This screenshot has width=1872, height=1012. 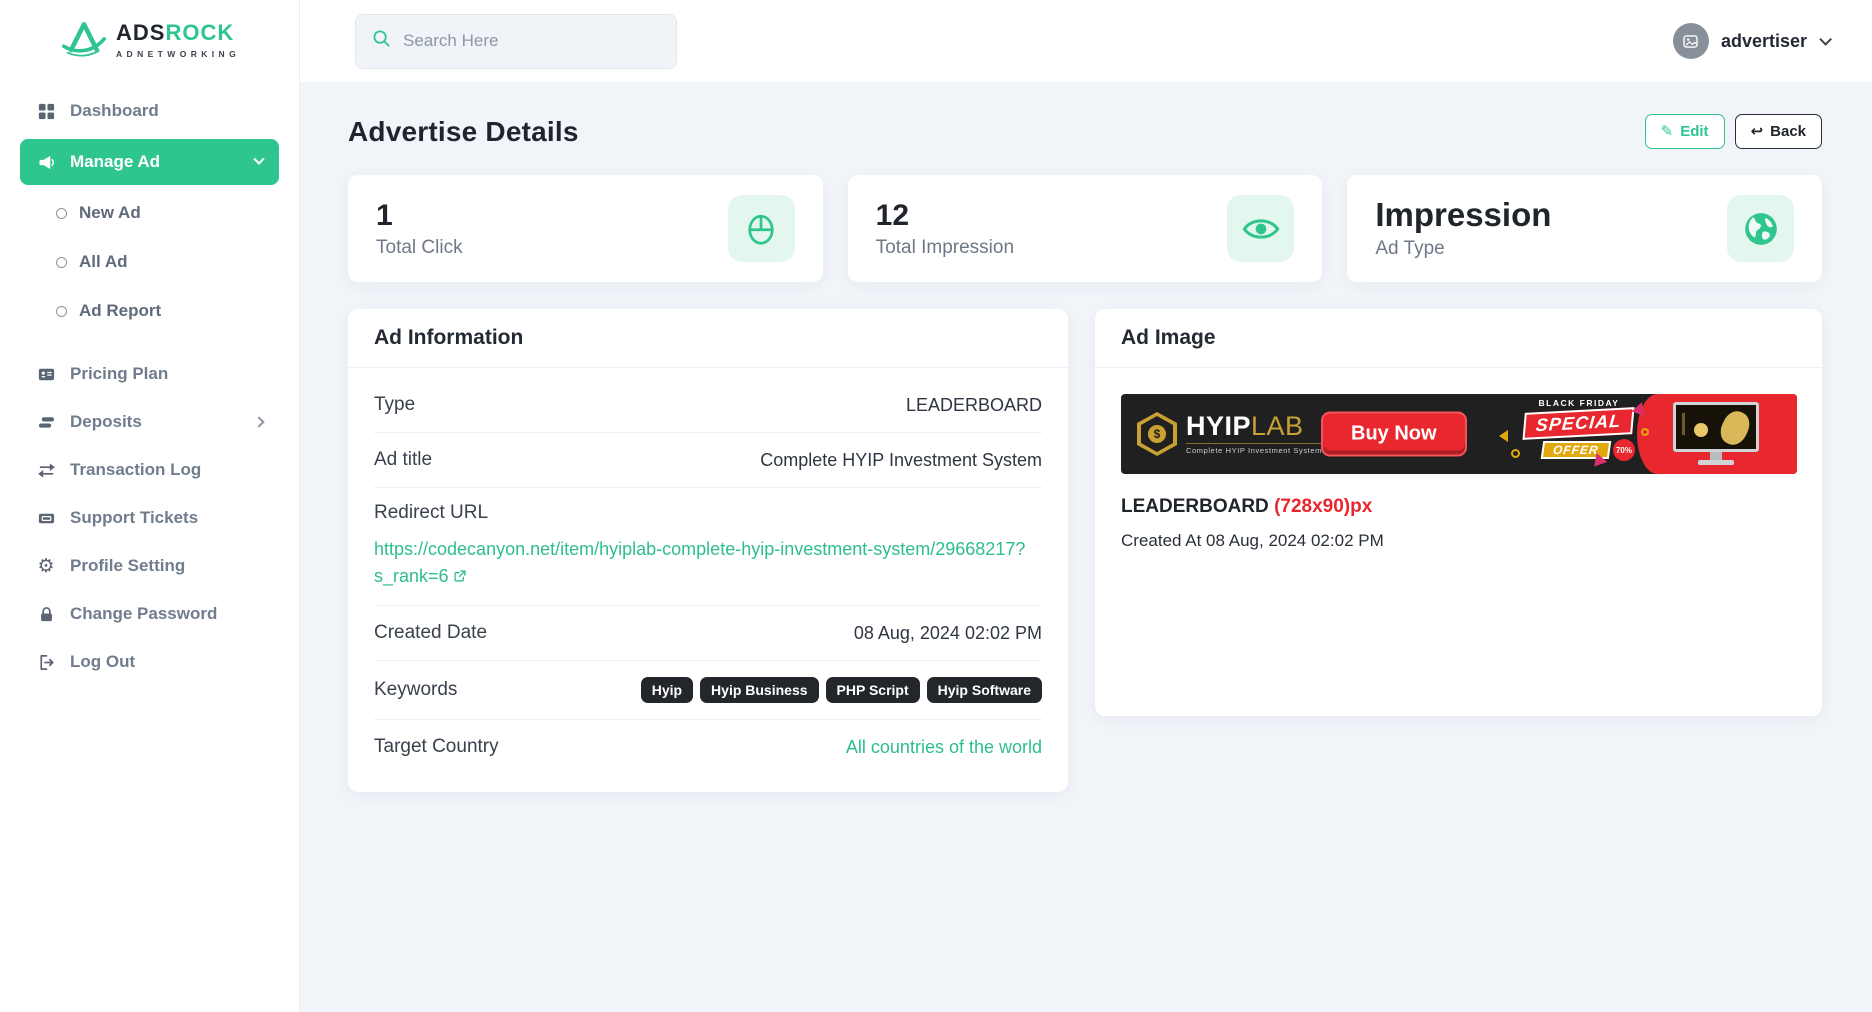 What do you see at coordinates (136, 469) in the screenshot?
I see `sidebar-item-label: Transaction Log` at bounding box center [136, 469].